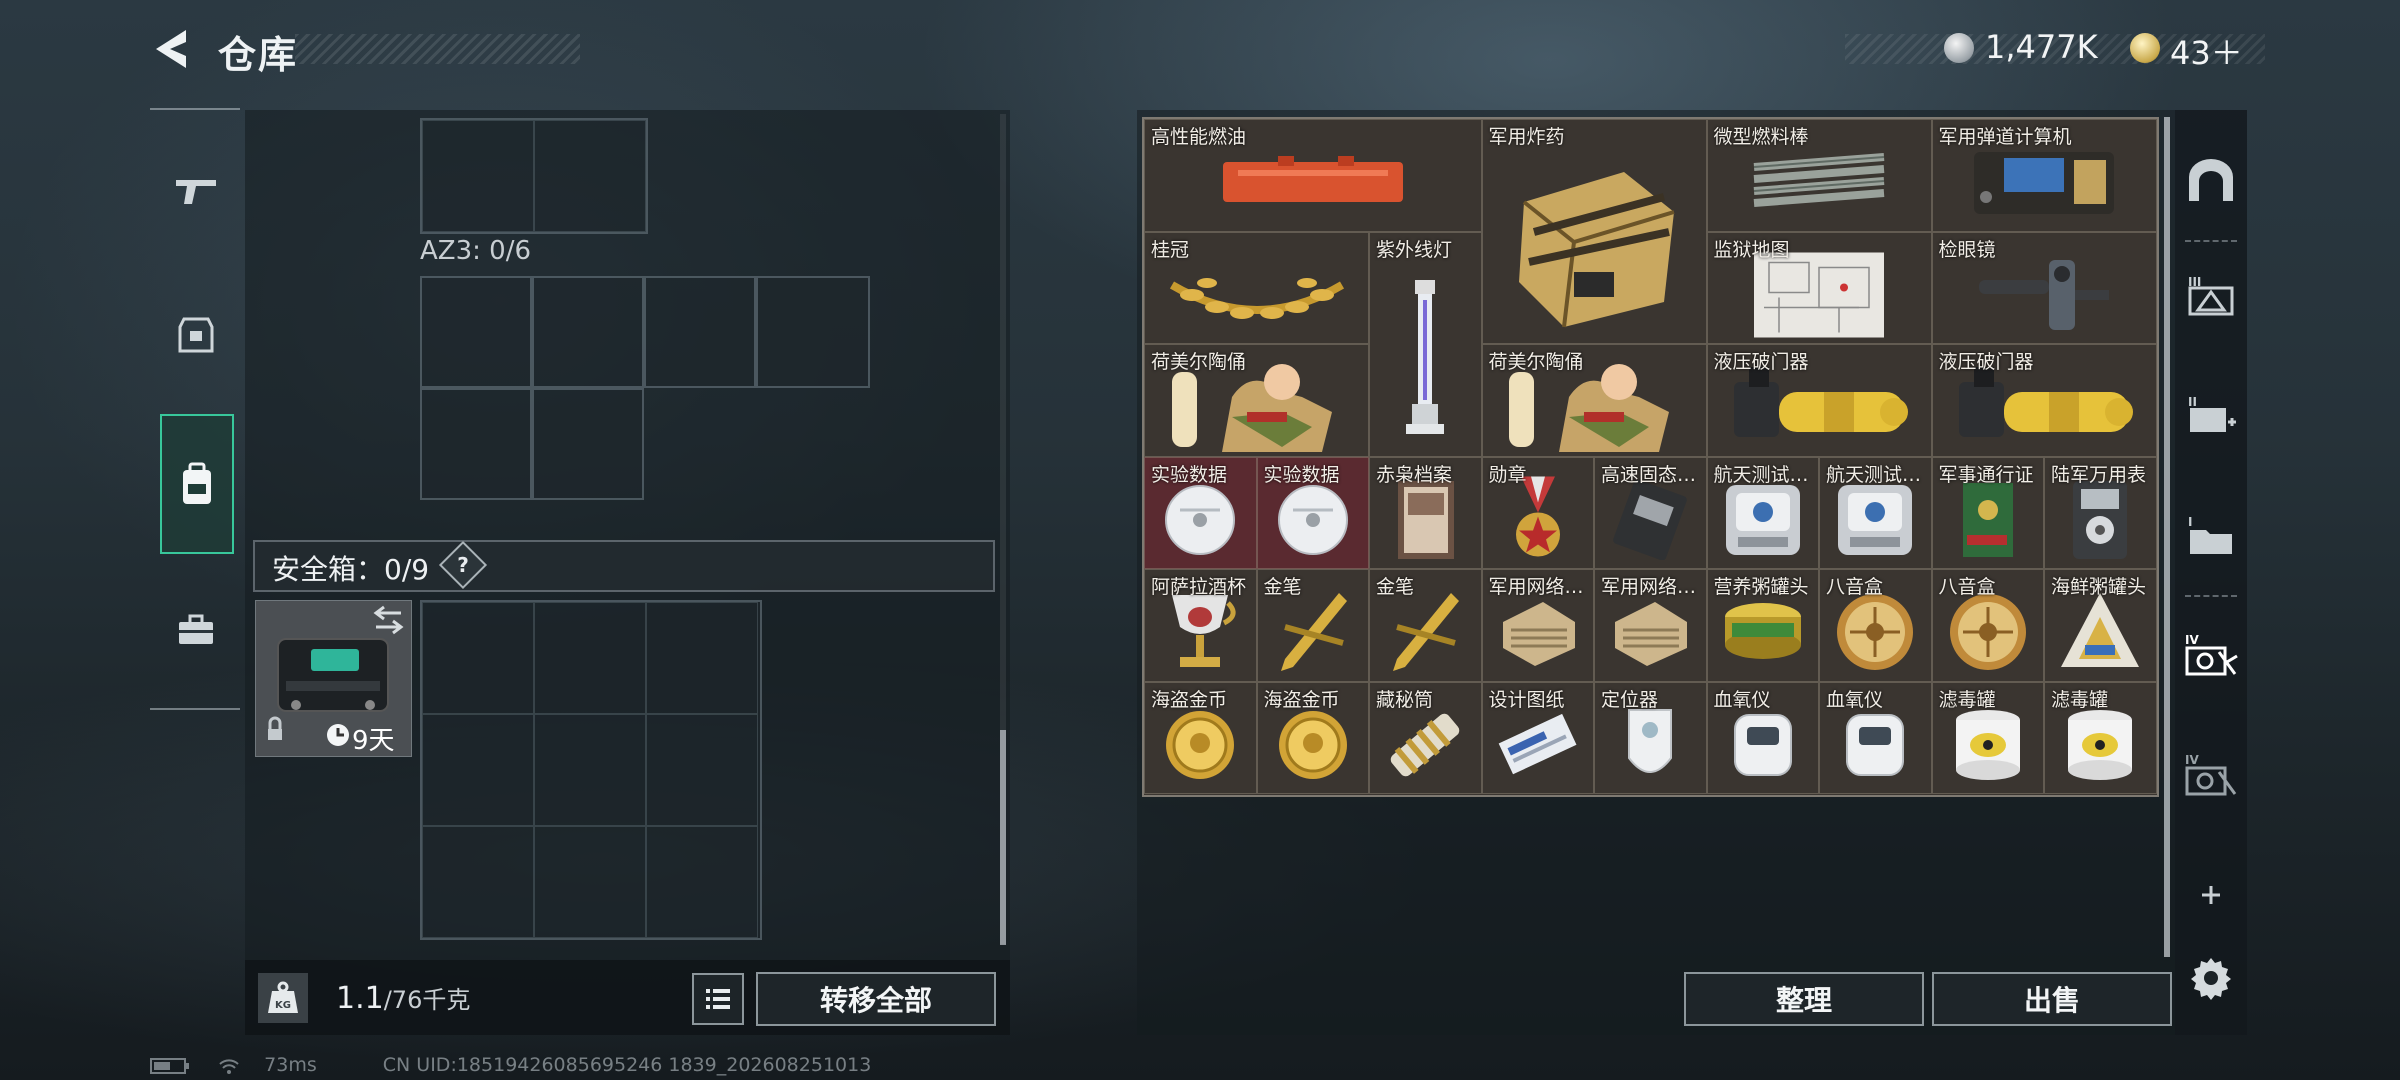 The image size is (2400, 1080). What do you see at coordinates (2211, 295) in the screenshot?
I see `tab-storage-3: III` at bounding box center [2211, 295].